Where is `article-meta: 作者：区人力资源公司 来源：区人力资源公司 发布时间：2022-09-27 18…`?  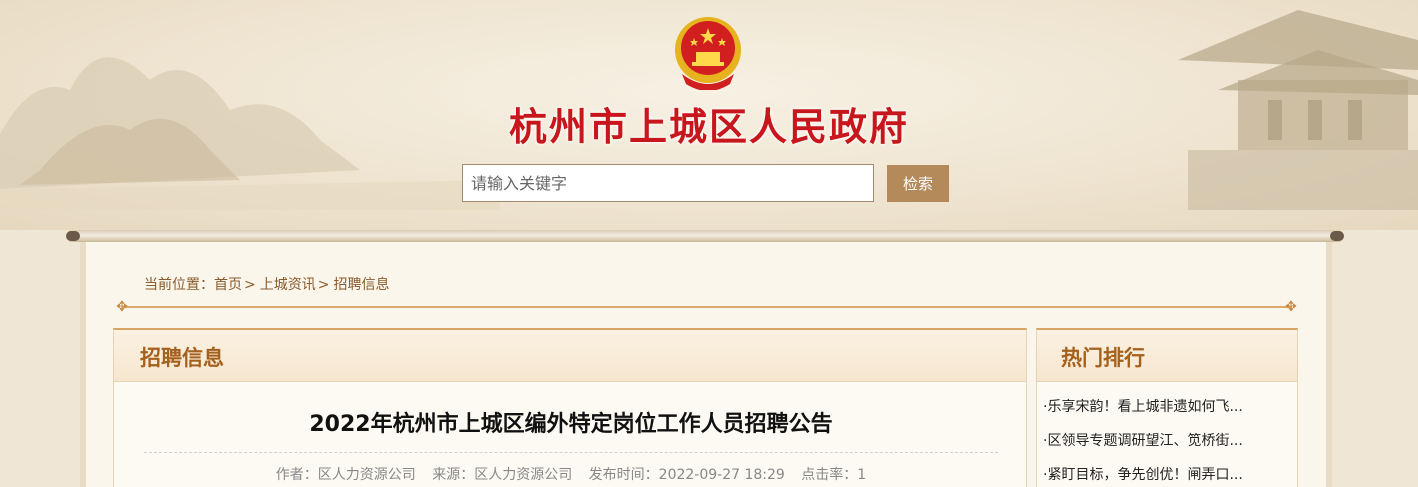 article-meta: 作者：区人力资源公司 来源：区人力资源公司 发布时间：2022-09-27 18… is located at coordinates (571, 474).